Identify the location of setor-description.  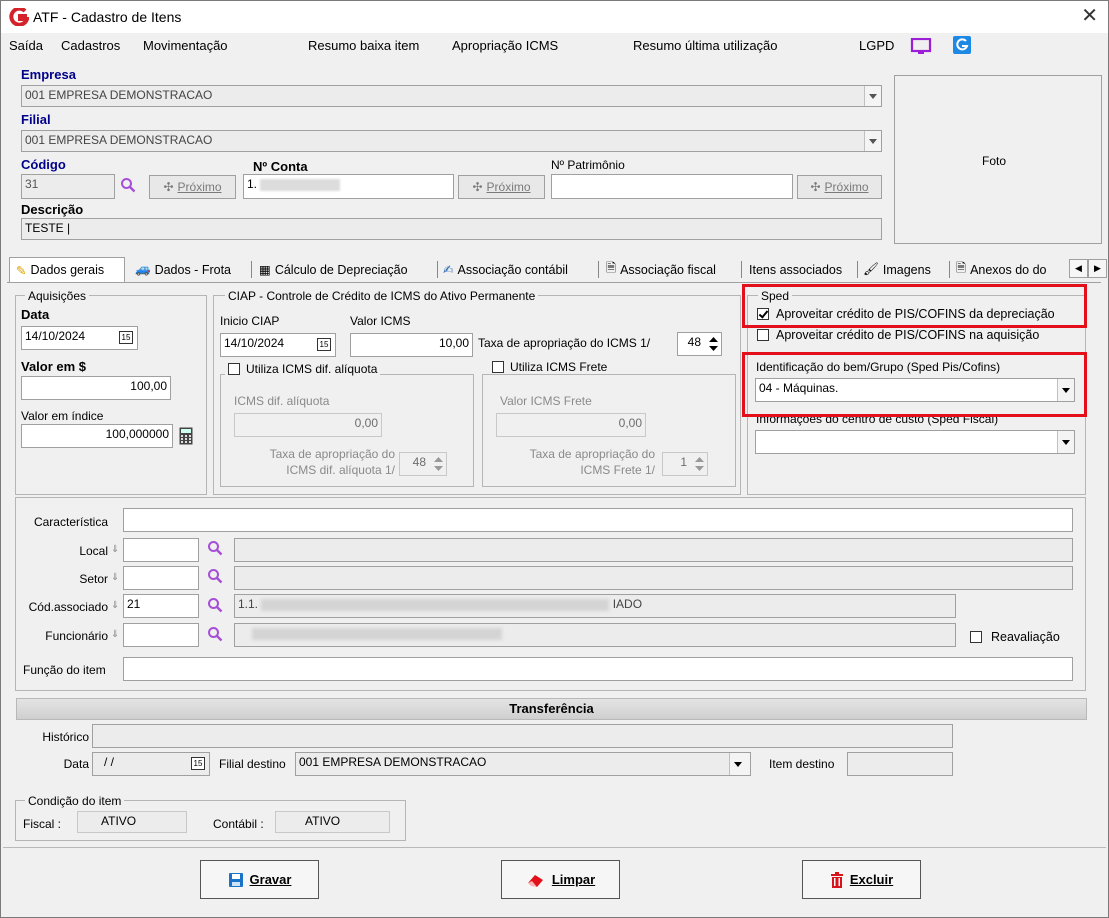
(653, 578).